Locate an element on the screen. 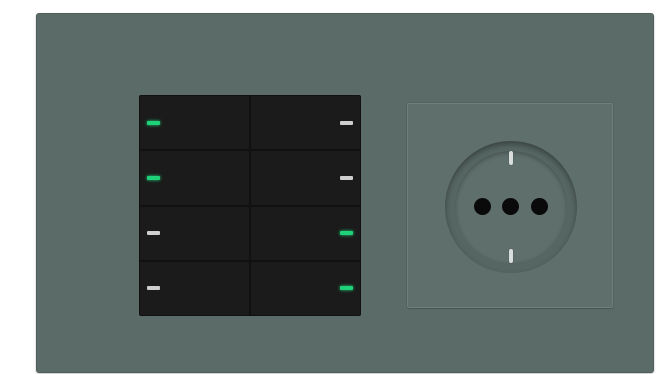 The width and height of the screenshot is (656, 374). key-row2-left is located at coordinates (194, 178).